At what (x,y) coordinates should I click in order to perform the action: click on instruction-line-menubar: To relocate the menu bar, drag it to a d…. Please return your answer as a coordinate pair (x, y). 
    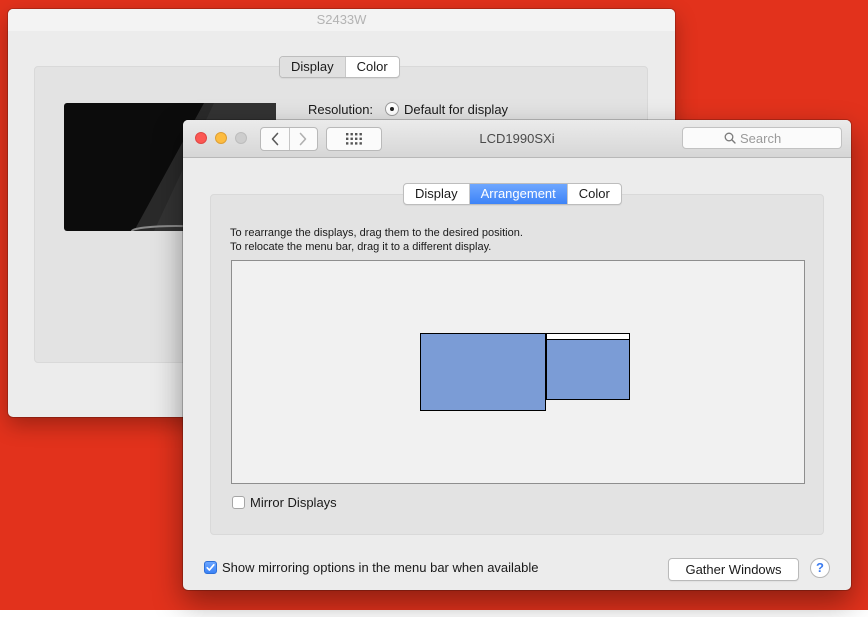
    Looking at the image, I should click on (361, 247).